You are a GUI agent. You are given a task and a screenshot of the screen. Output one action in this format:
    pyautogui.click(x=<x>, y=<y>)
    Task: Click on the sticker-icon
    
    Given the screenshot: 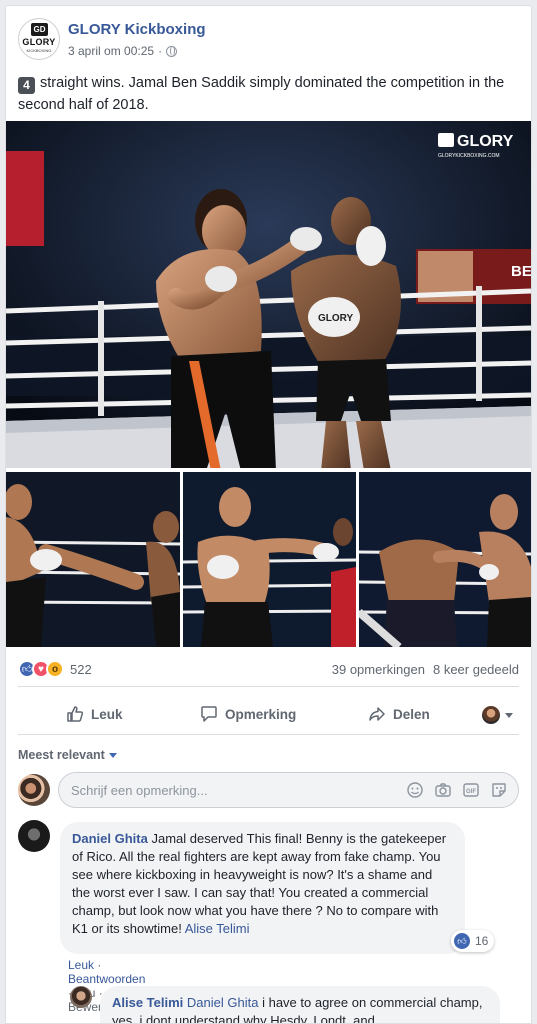 What is the action you would take?
    pyautogui.click(x=499, y=790)
    